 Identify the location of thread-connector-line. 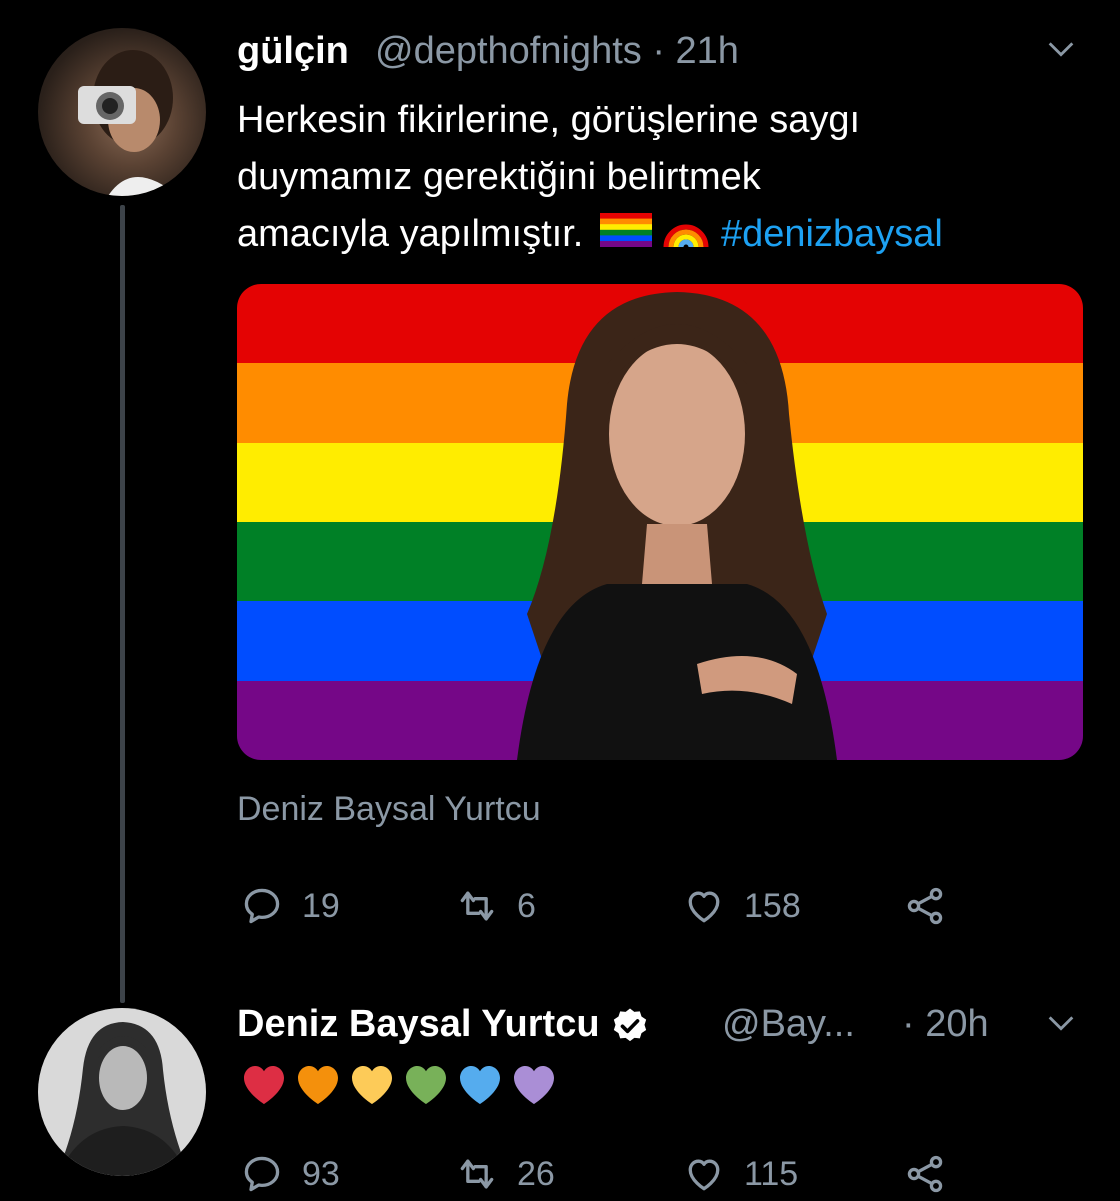
(122, 604).